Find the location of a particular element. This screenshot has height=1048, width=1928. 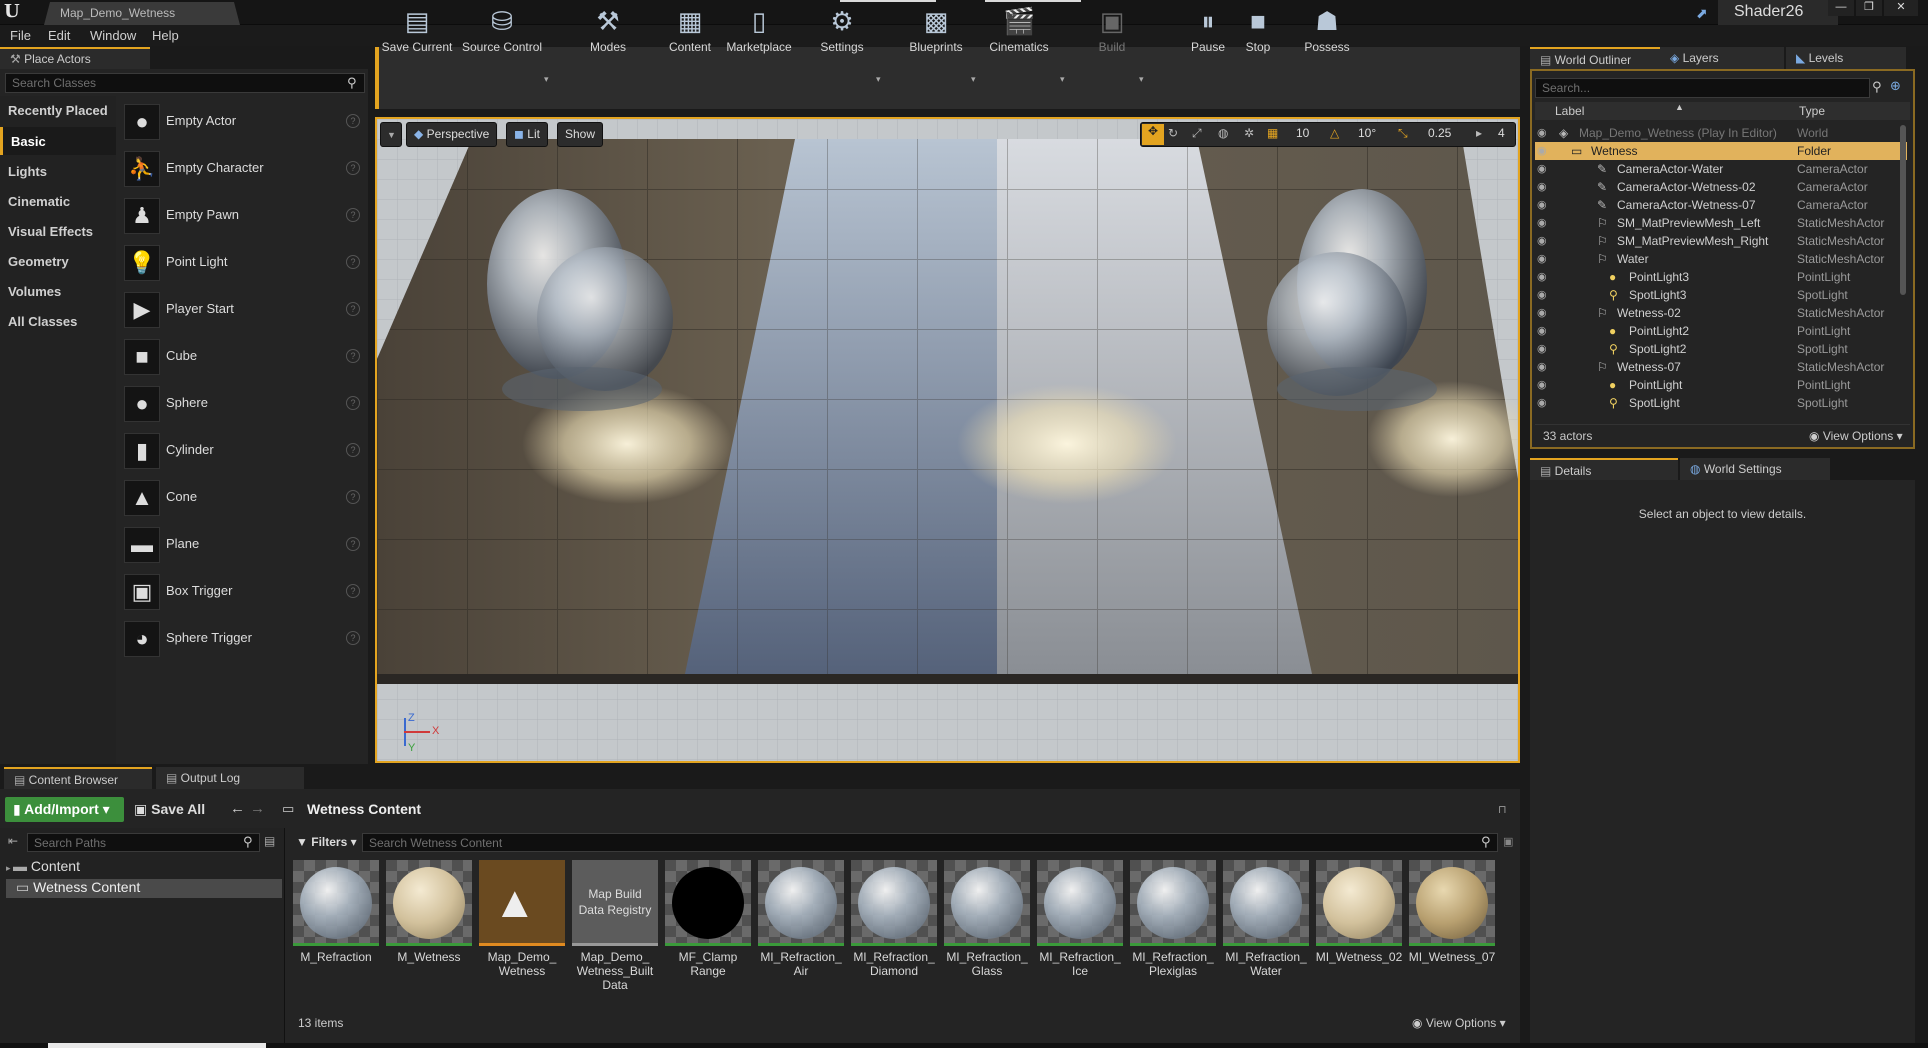

search-paths-input: Search Paths is located at coordinates (143, 842).